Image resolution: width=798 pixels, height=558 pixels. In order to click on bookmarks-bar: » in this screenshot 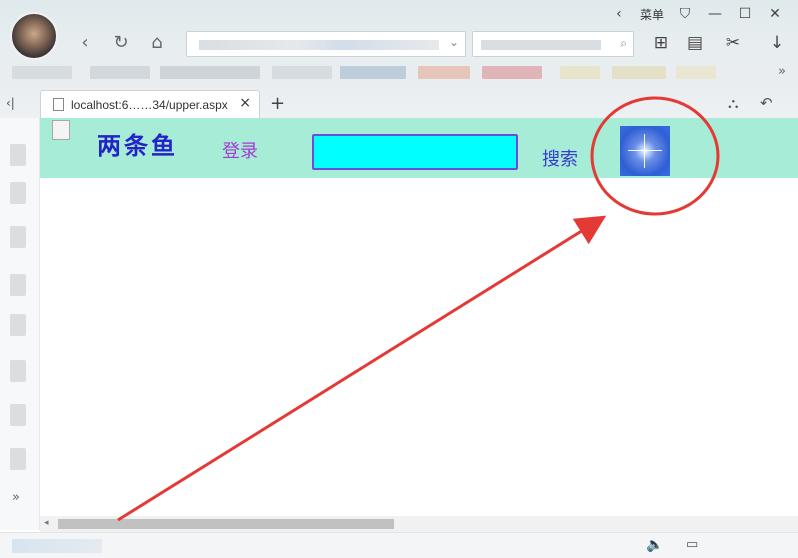, I will do `click(399, 73)`.